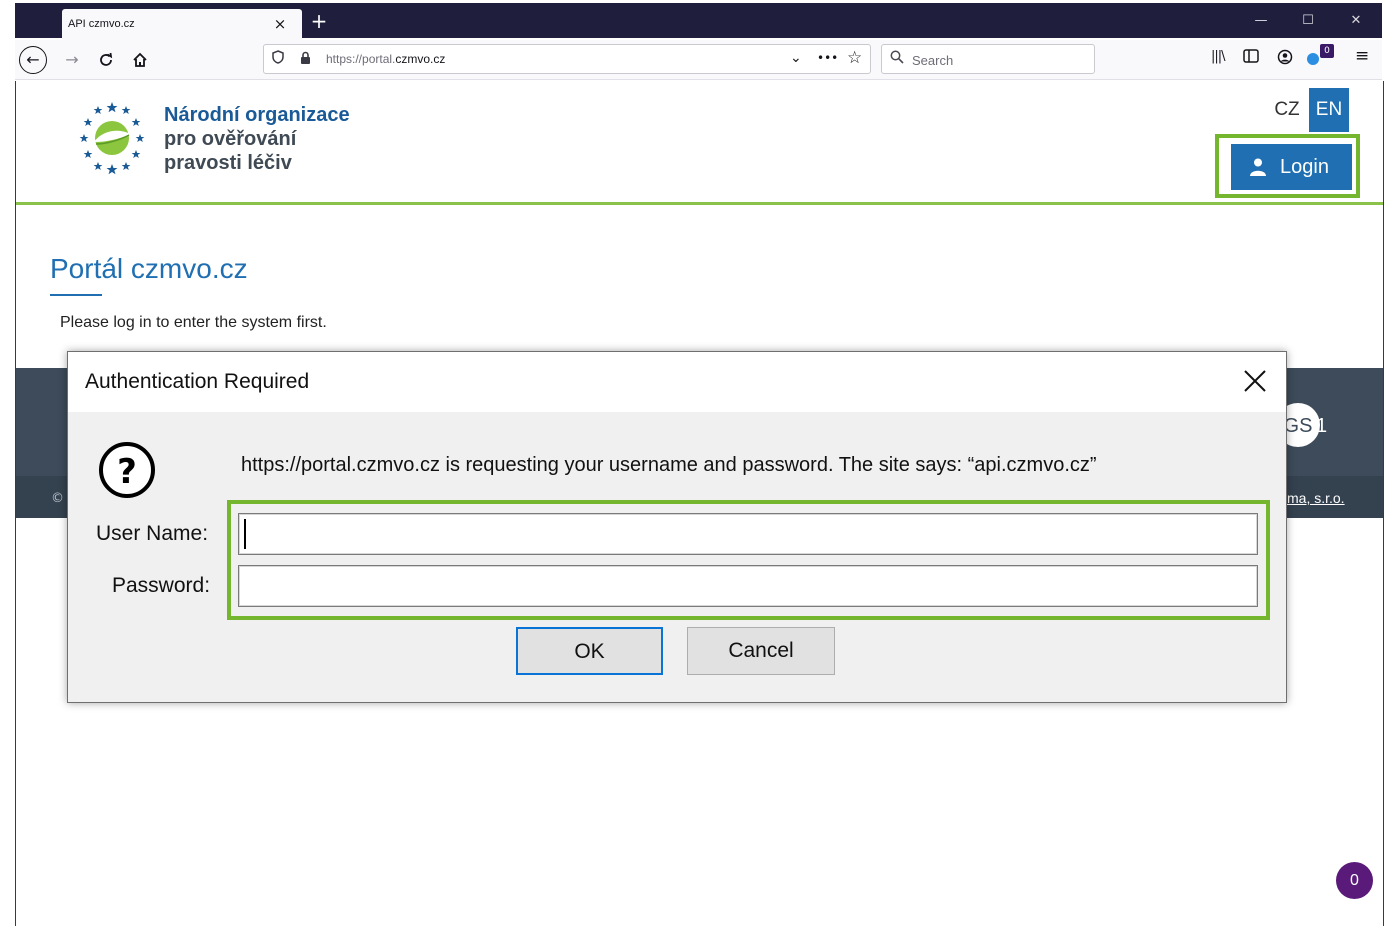 The image size is (1395, 926). I want to click on close-window-button: ✕, so click(1356, 21).